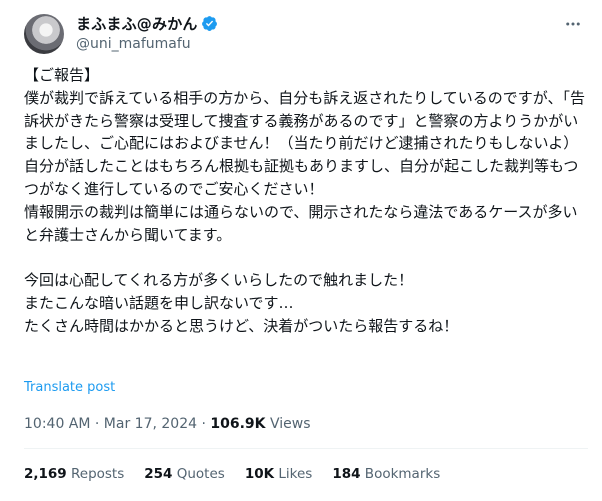  Describe the element at coordinates (137, 23) in the screenshot. I see `display-name: まふまふ@みかん` at that location.